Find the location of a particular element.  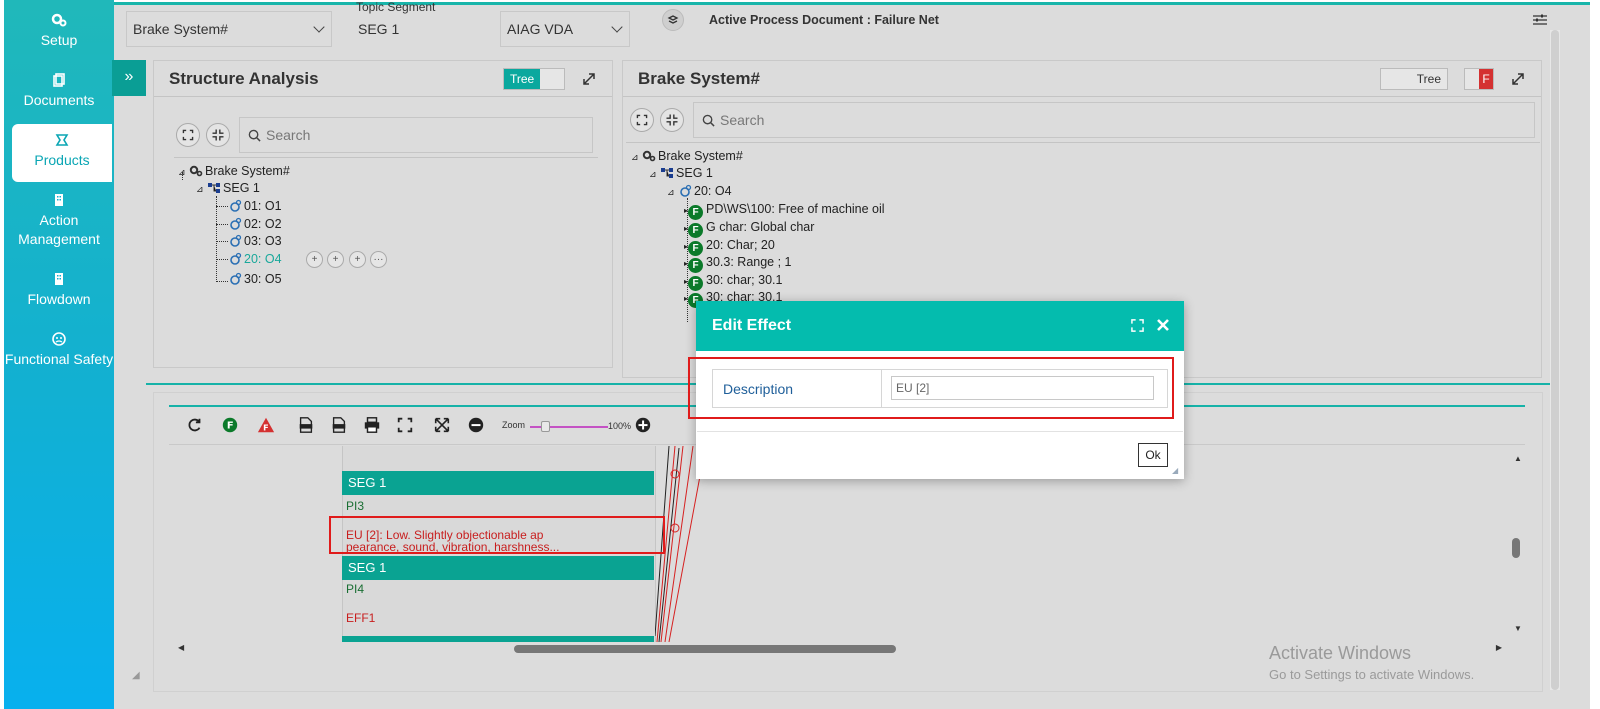

structure-tree-toggle: Tree is located at coordinates (534, 79).